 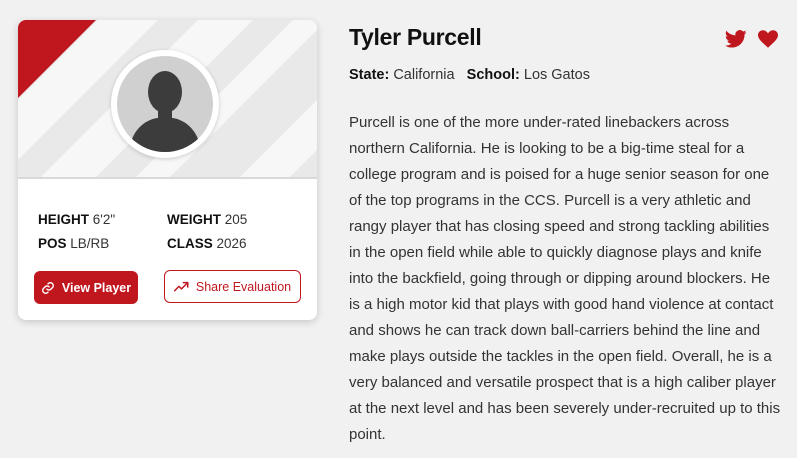 What do you see at coordinates (415, 37) in the screenshot?
I see `player-name: Tyler Purcell` at bounding box center [415, 37].